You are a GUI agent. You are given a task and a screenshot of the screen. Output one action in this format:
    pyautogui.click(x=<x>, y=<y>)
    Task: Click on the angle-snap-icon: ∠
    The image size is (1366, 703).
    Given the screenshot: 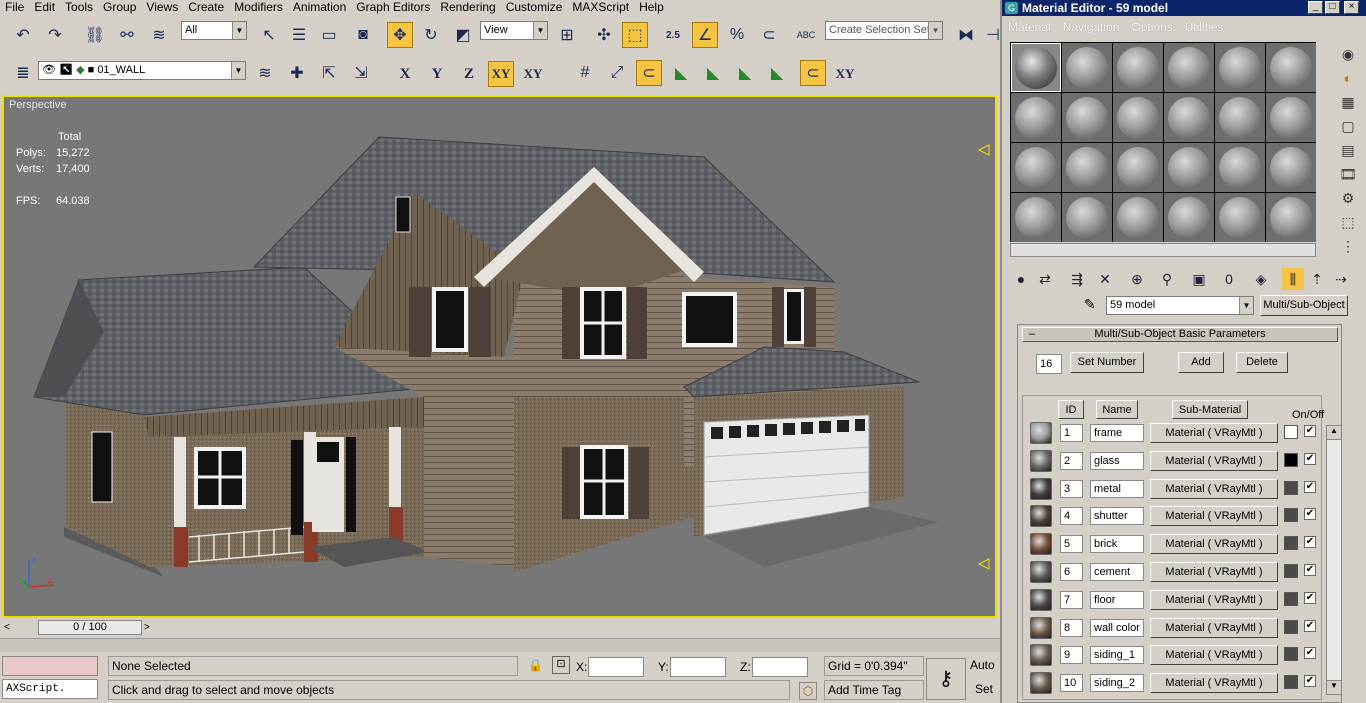 What is the action you would take?
    pyautogui.click(x=705, y=35)
    